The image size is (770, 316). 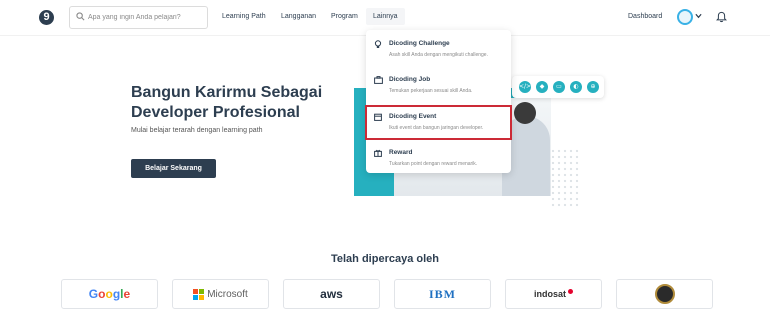 What do you see at coordinates (570, 291) in the screenshot?
I see `indosat-dot-icon` at bounding box center [570, 291].